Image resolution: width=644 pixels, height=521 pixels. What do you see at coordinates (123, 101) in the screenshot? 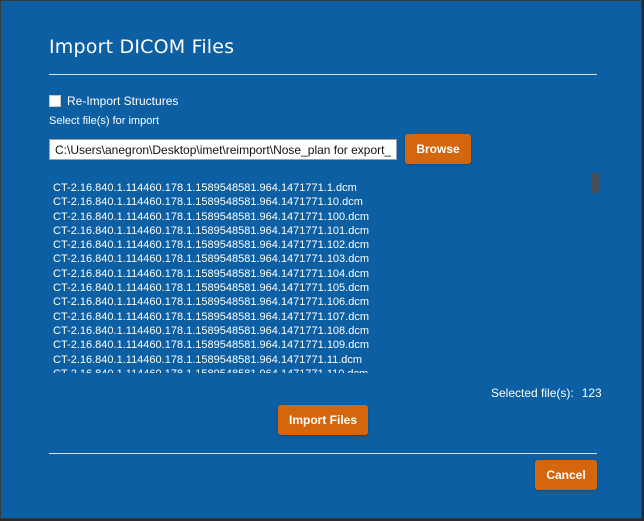
I see `reimport-structures-label: Re-Import Structures` at bounding box center [123, 101].